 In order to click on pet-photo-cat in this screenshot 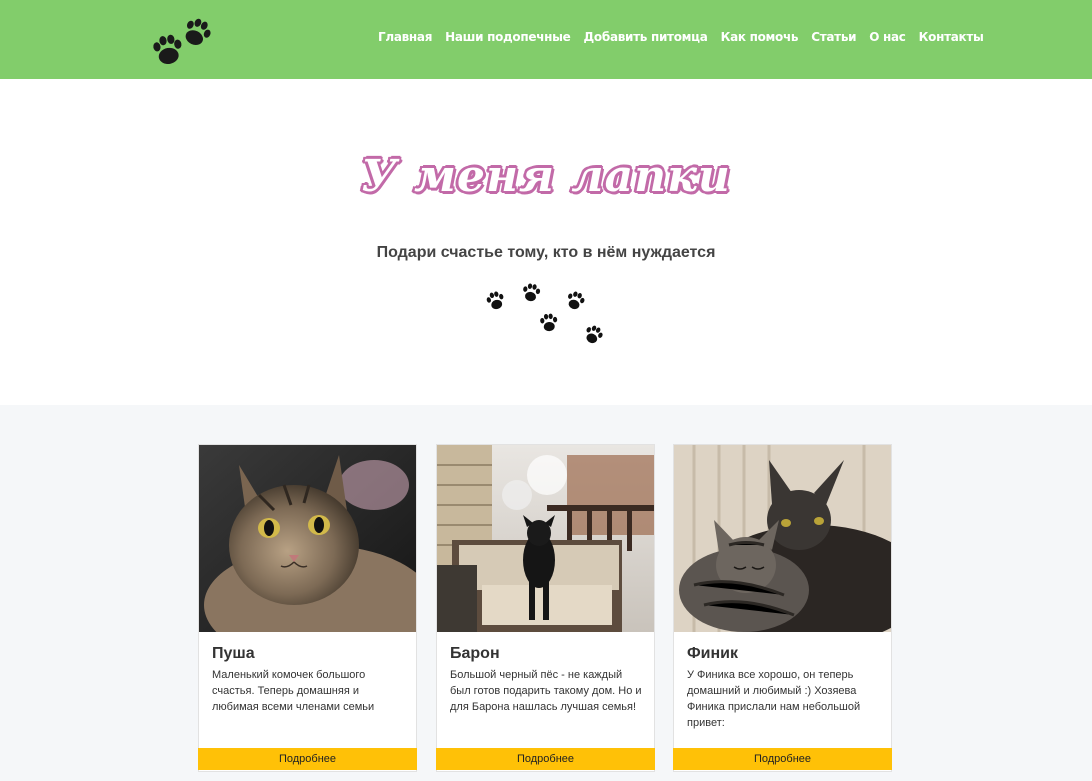, I will do `click(307, 538)`.